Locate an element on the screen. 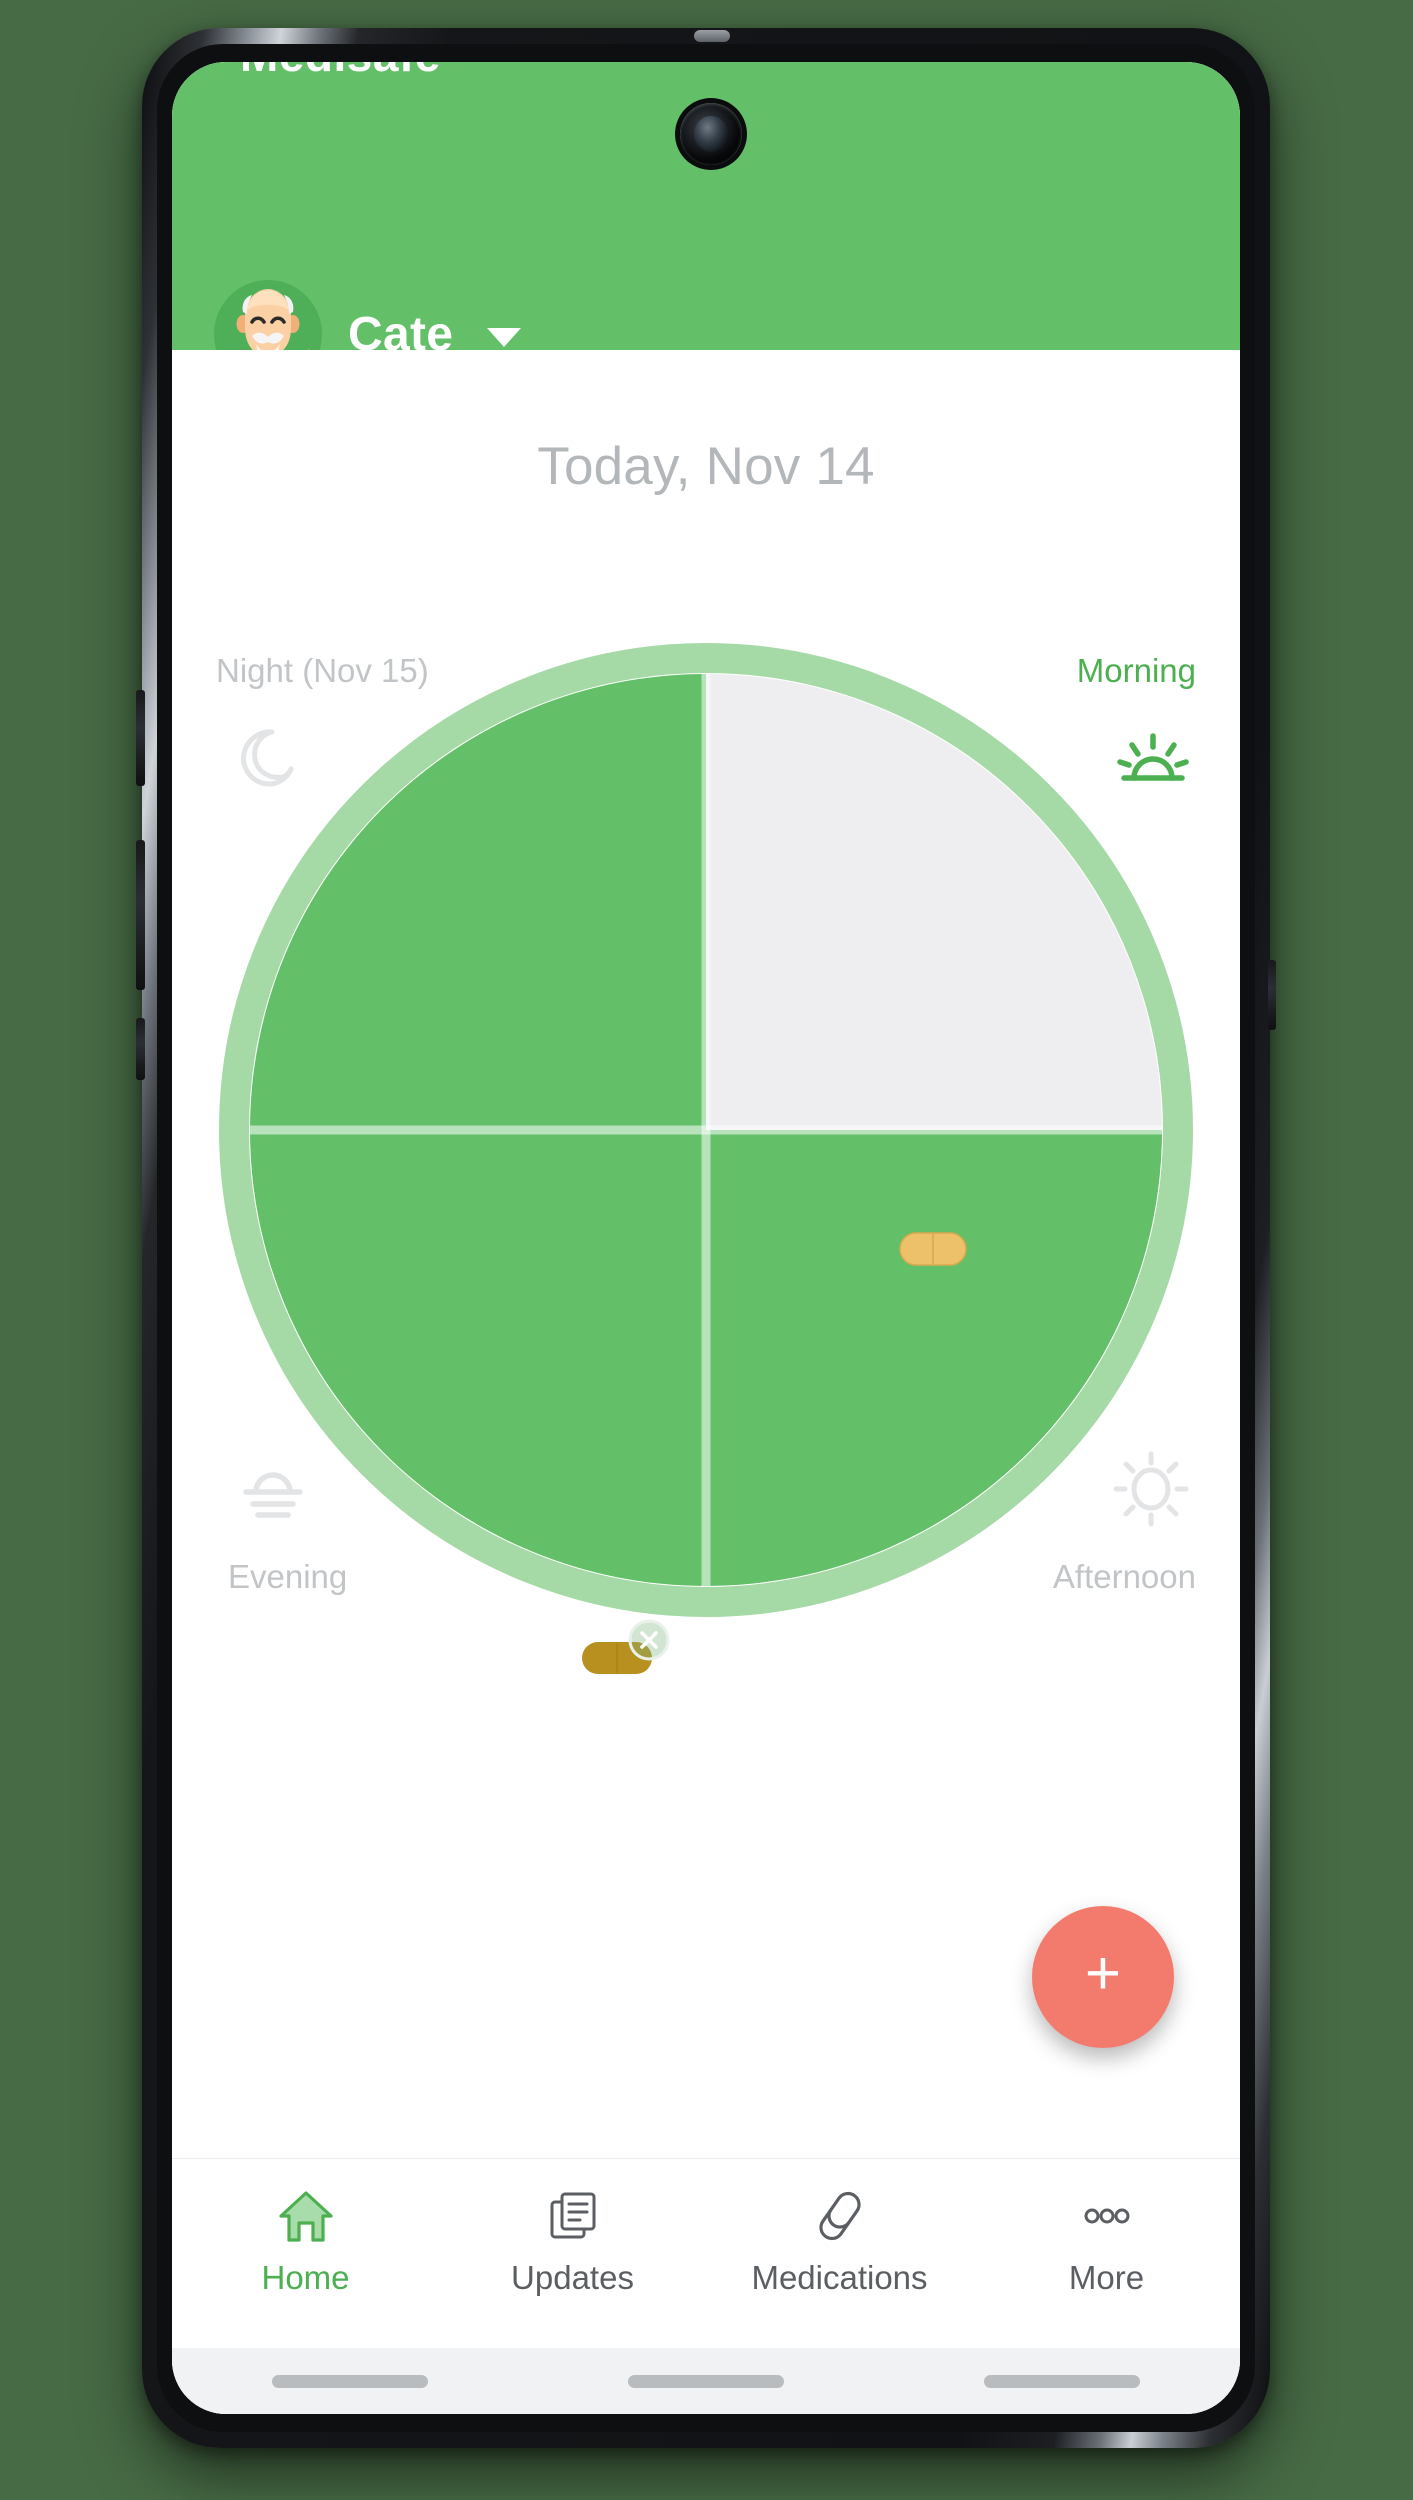  avatar is located at coordinates (268, 315).